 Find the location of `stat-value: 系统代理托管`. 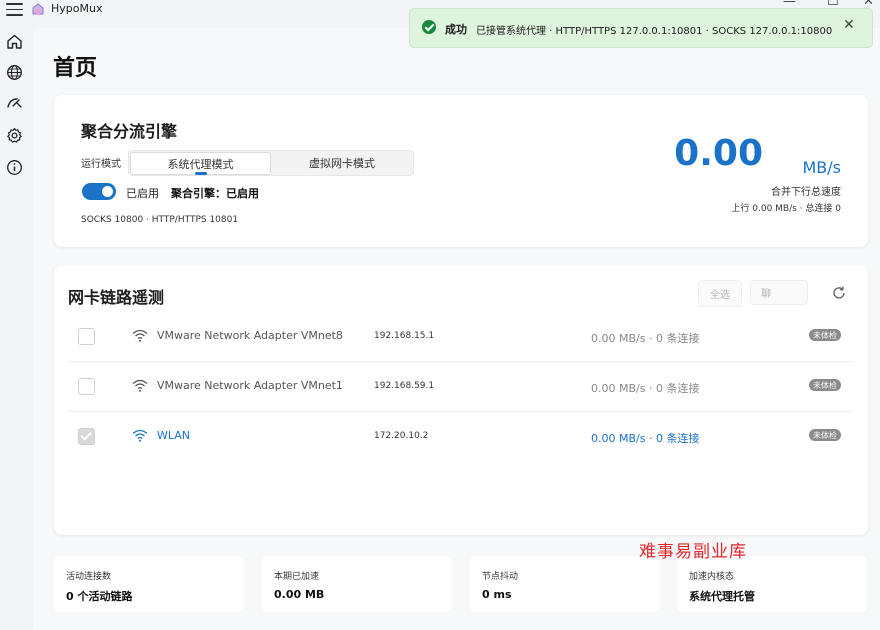

stat-value: 系统代理托管 is located at coordinates (722, 596).